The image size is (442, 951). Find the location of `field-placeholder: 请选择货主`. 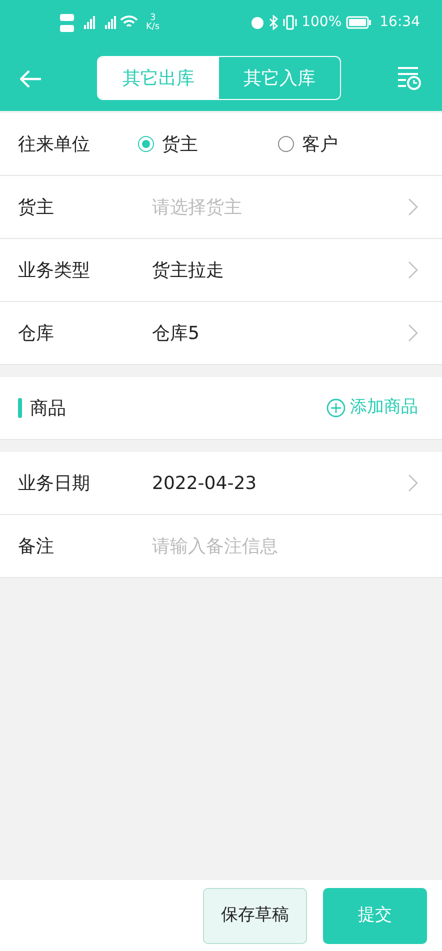

field-placeholder: 请选择货主 is located at coordinates (280, 207).